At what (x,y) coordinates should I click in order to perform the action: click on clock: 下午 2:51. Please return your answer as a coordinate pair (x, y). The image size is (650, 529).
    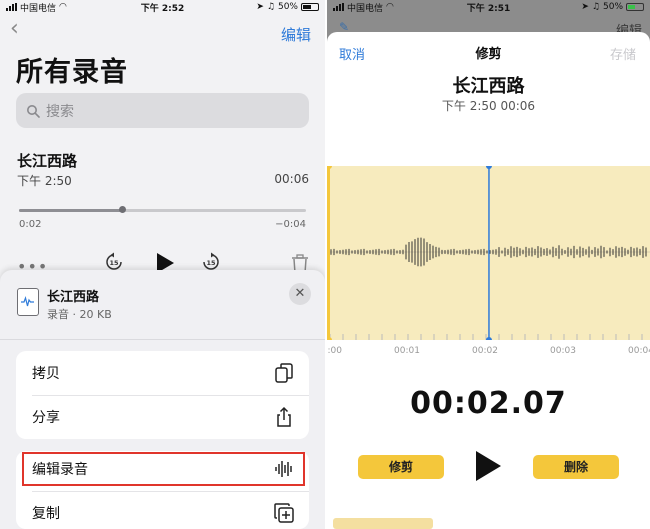
    Looking at the image, I should click on (488, 8).